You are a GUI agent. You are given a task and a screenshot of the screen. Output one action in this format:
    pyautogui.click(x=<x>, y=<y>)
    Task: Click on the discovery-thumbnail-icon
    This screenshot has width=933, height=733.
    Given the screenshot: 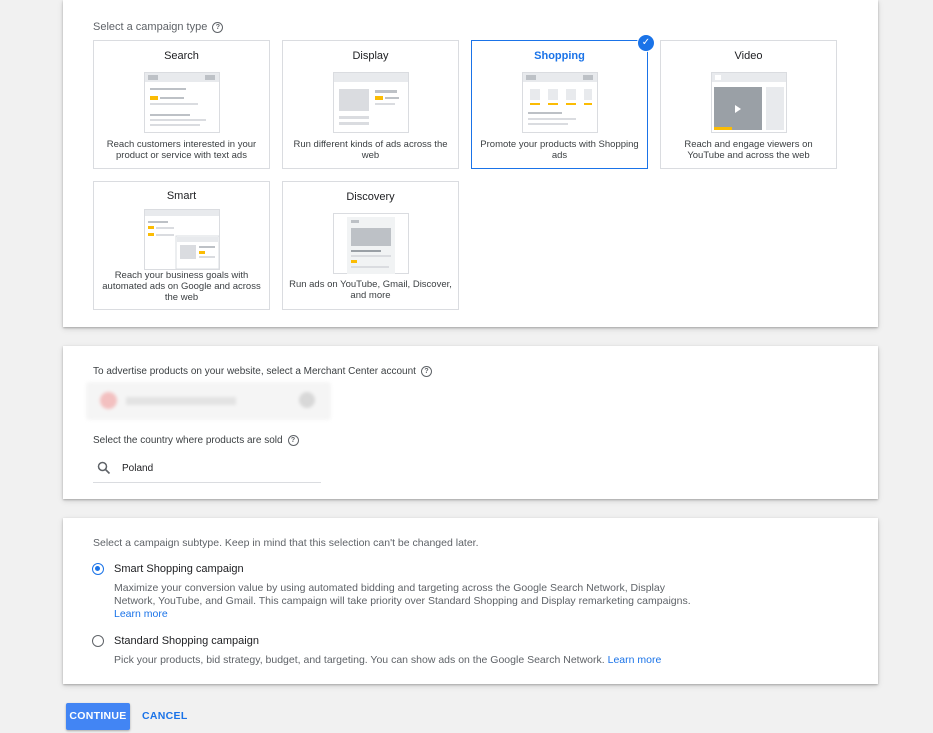 What is the action you would take?
    pyautogui.click(x=370, y=243)
    